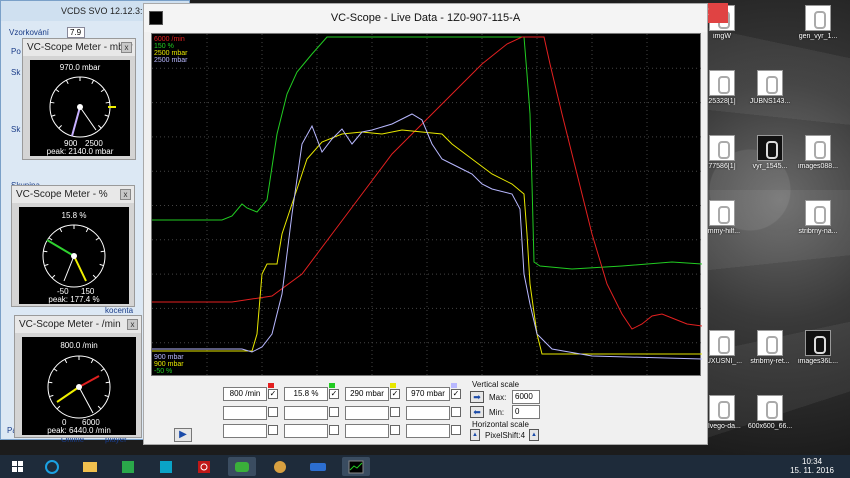  I want to click on clock-time: 10:34, so click(812, 461).